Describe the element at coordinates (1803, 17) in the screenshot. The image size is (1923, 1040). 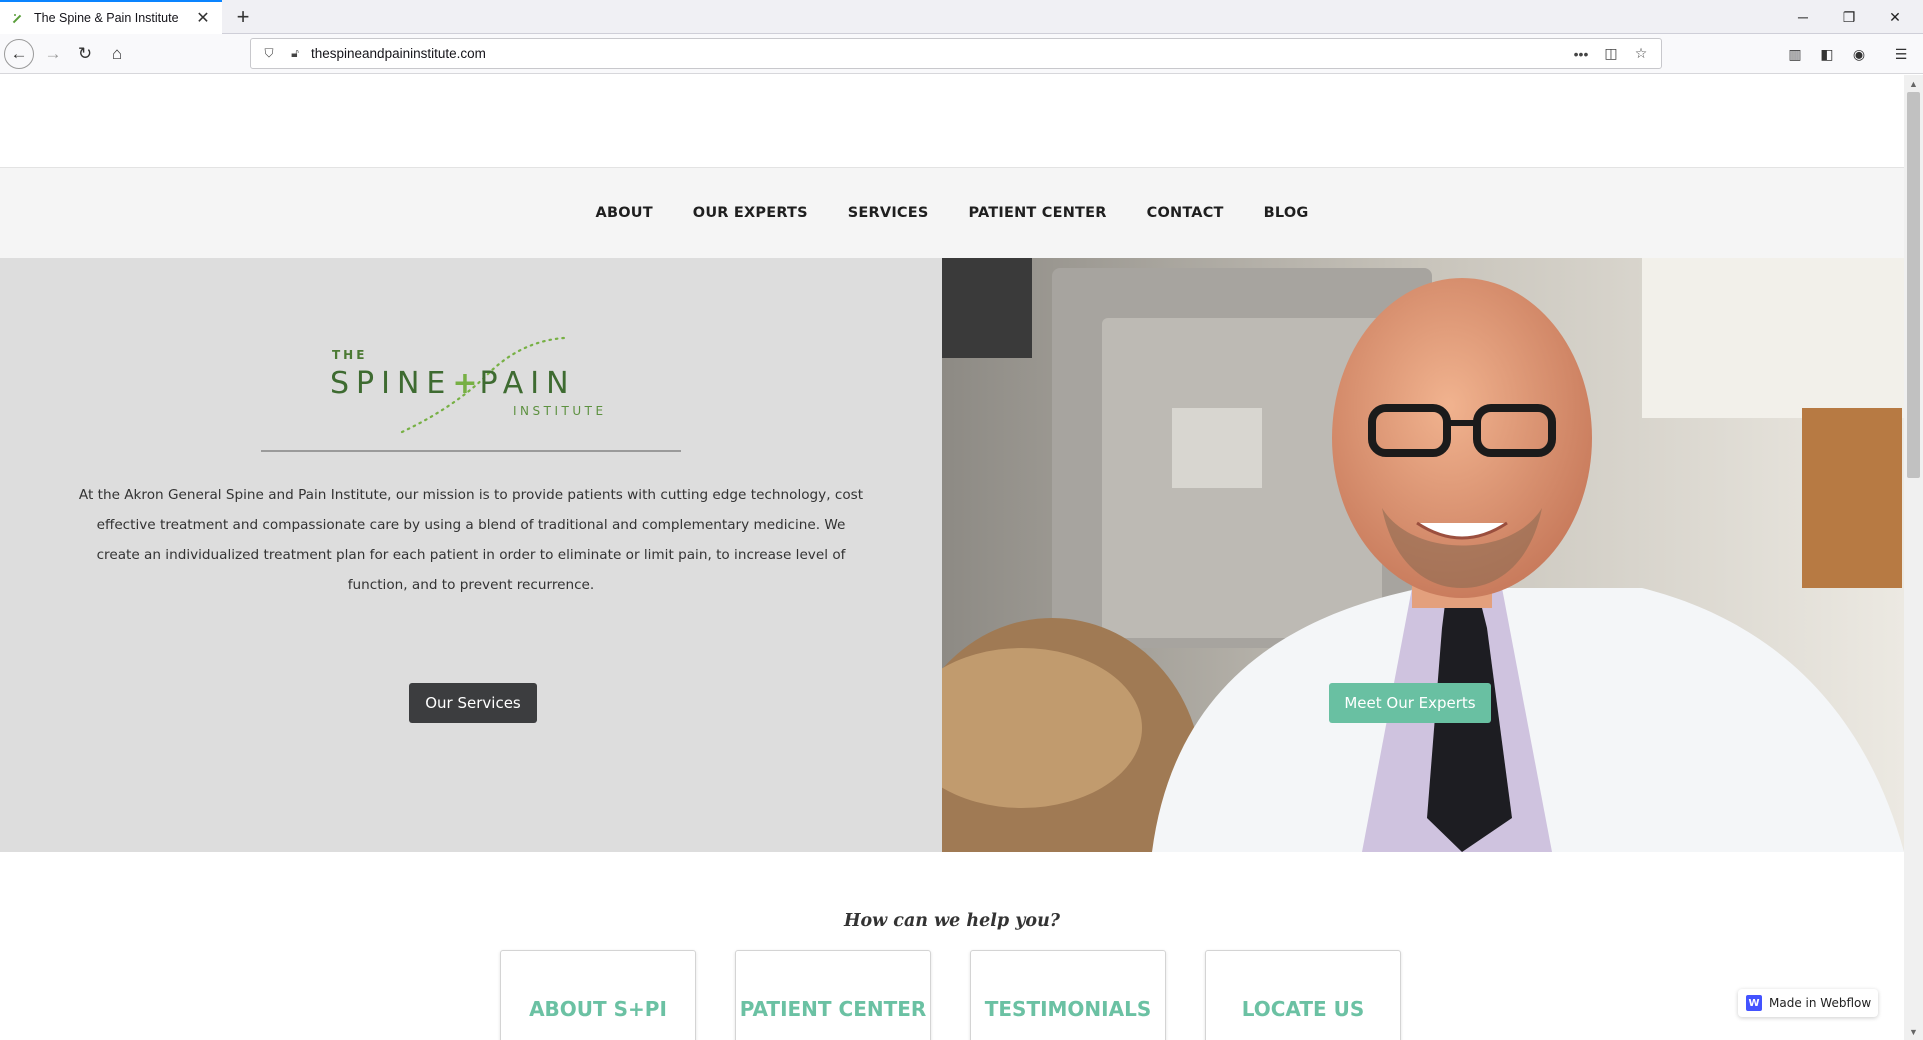
I see `minimize-window-button: ─` at that location.